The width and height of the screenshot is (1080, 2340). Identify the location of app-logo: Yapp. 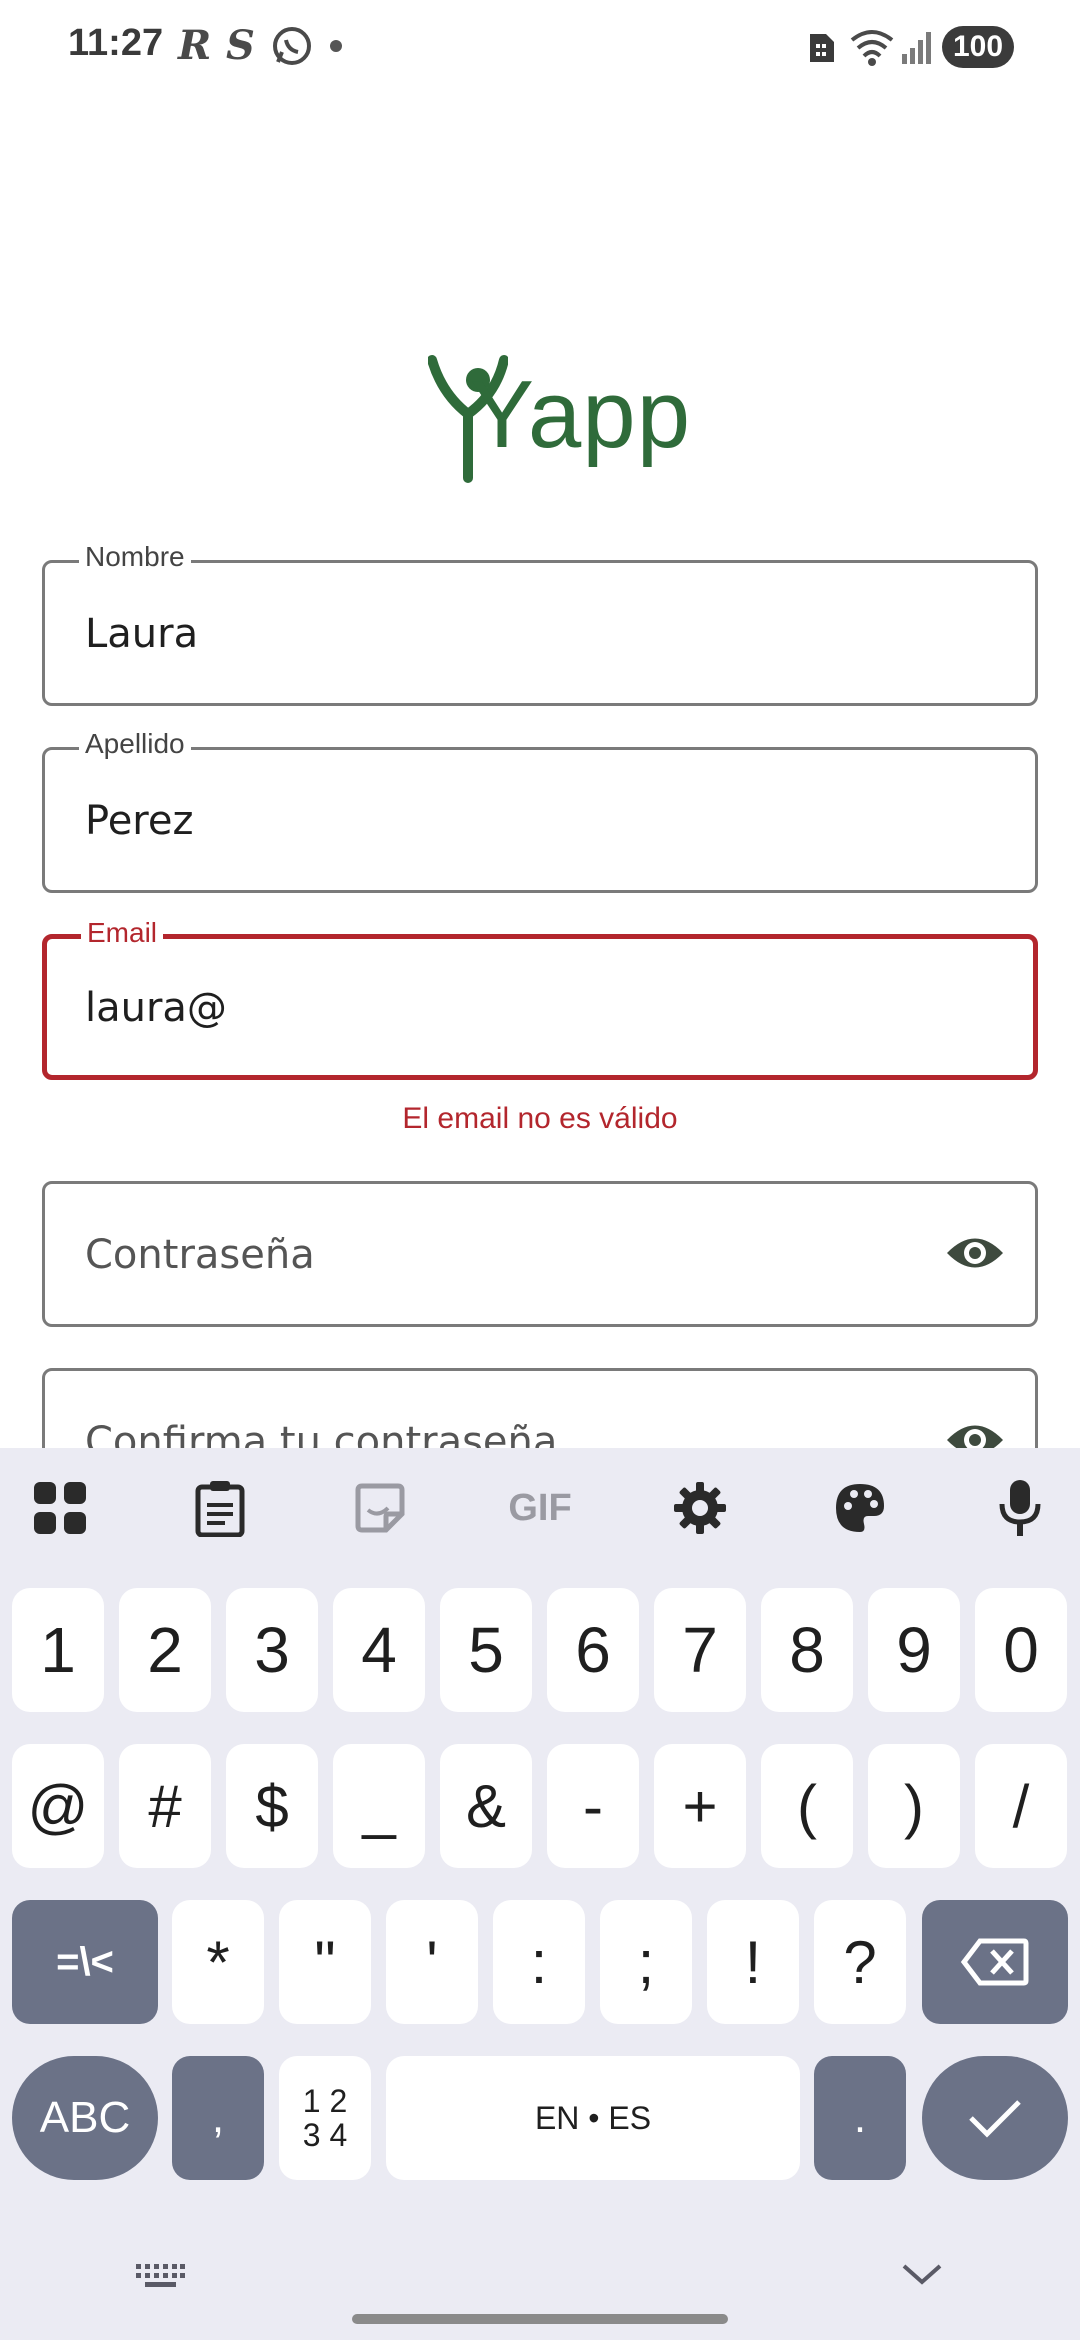
(581, 414).